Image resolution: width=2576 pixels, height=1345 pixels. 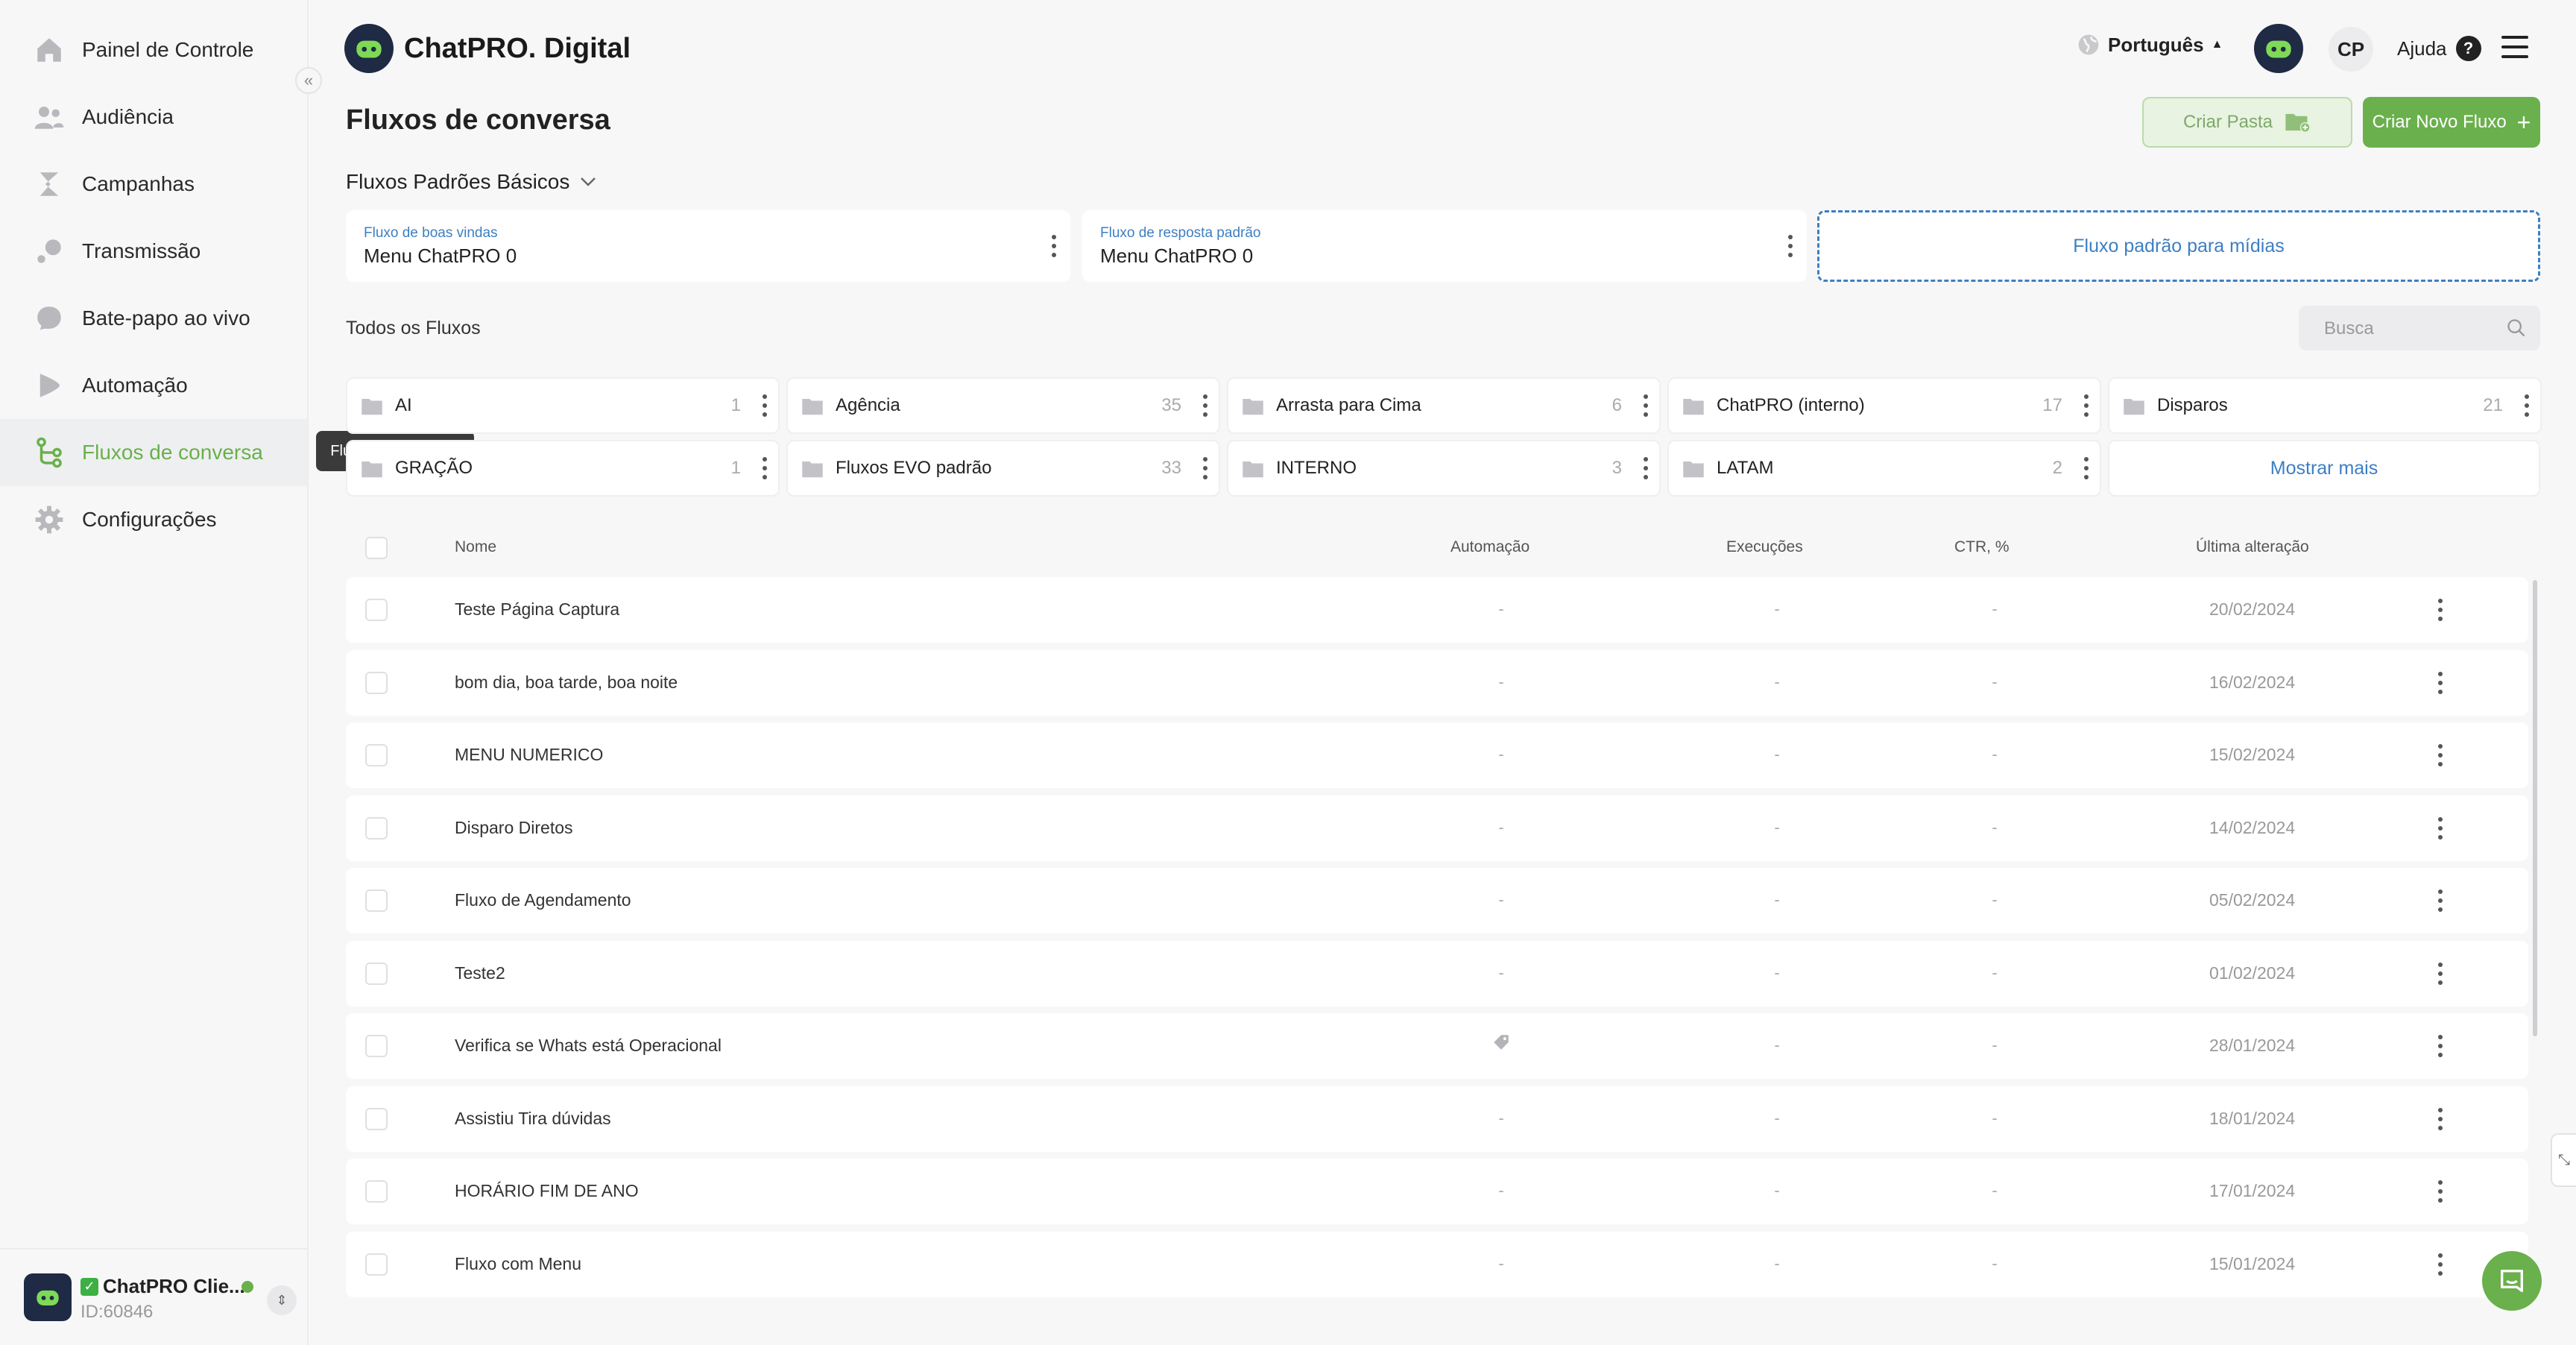 What do you see at coordinates (563, 406) in the screenshot?
I see `folder-card: AI 1` at bounding box center [563, 406].